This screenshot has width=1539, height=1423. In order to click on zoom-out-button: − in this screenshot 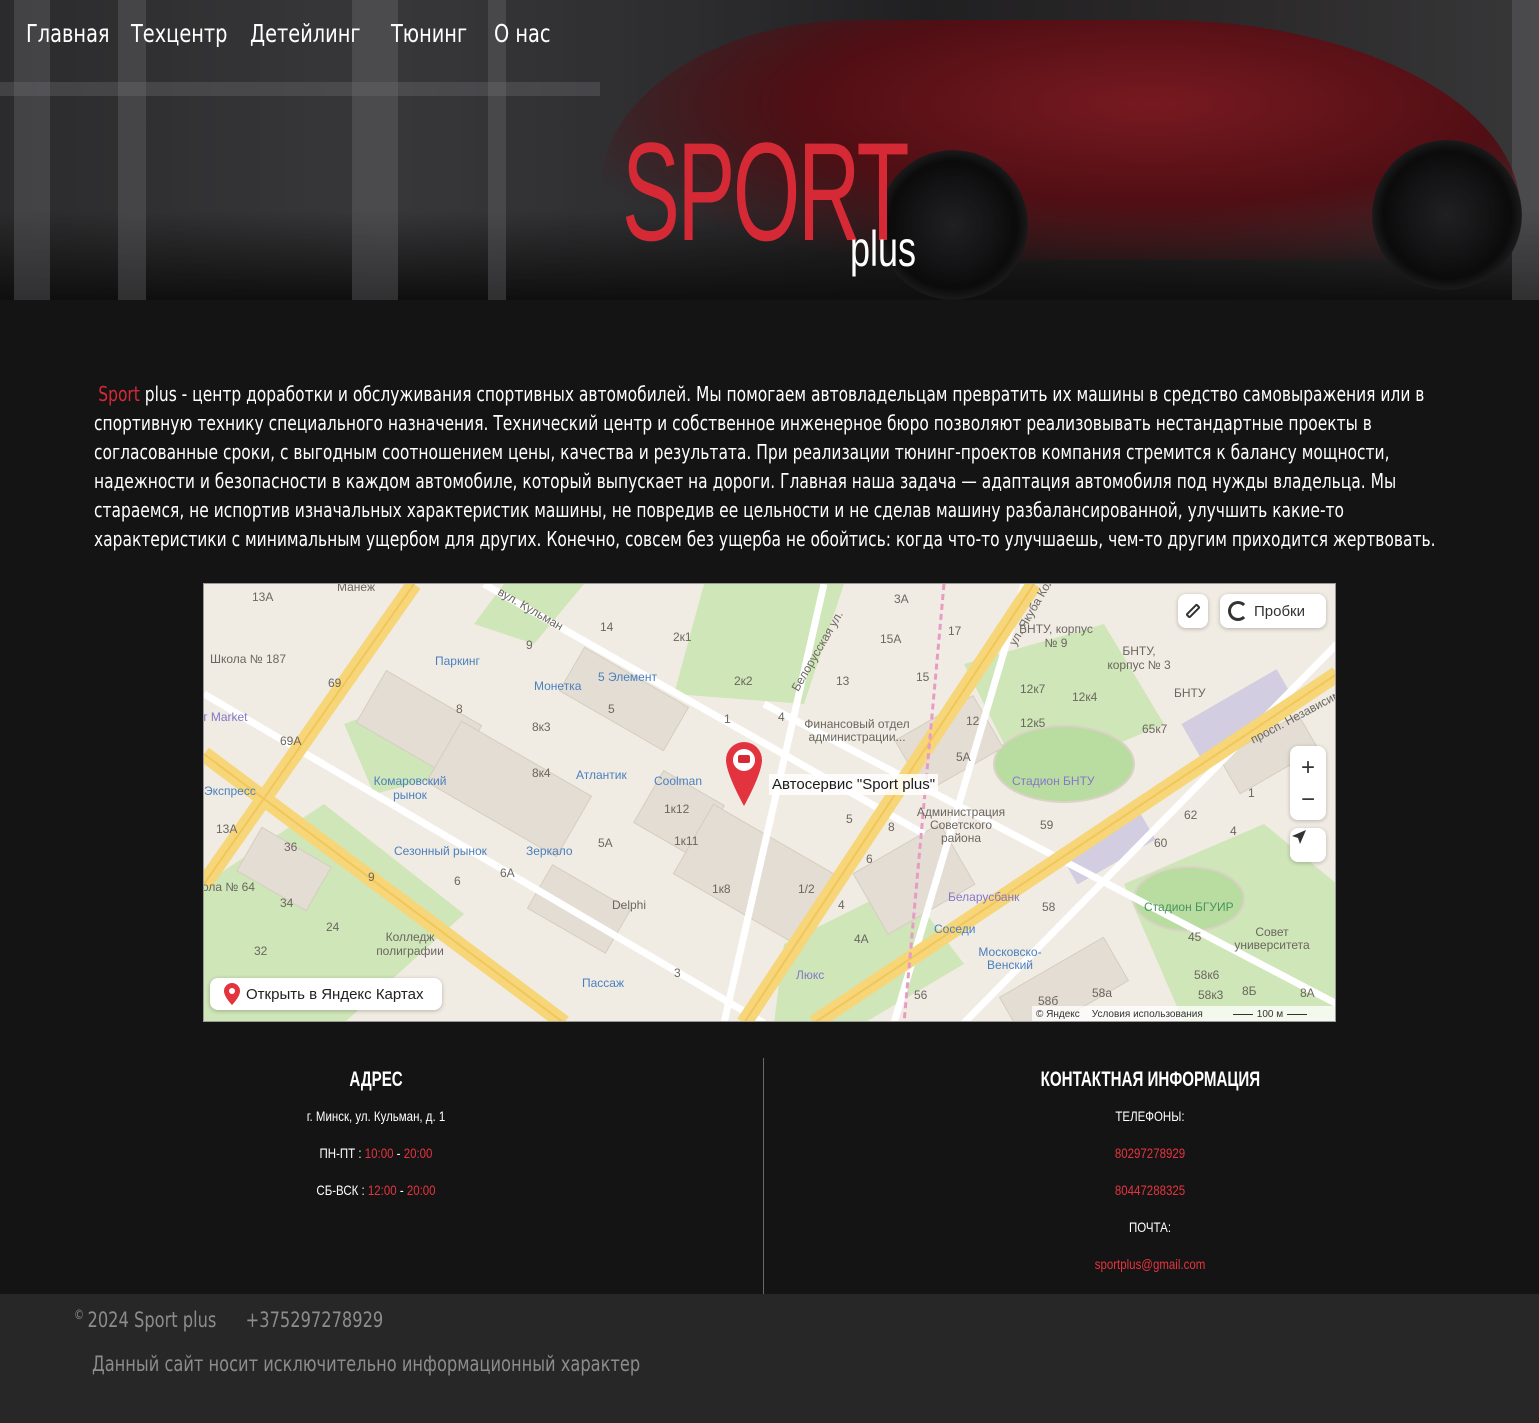, I will do `click(1308, 800)`.